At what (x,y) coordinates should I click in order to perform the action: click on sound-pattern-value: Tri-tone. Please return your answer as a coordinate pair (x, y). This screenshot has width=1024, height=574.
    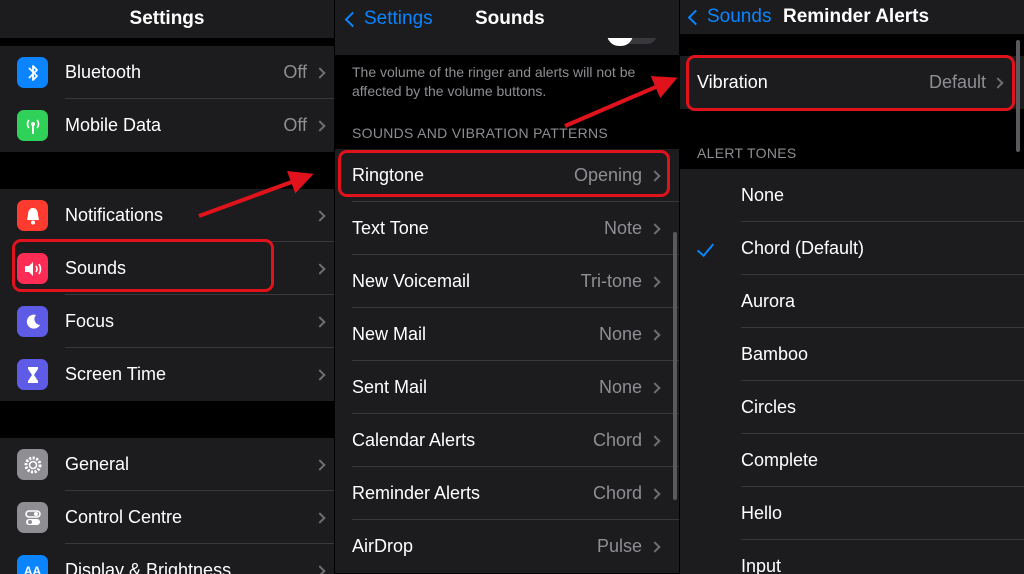
    Looking at the image, I should click on (611, 281).